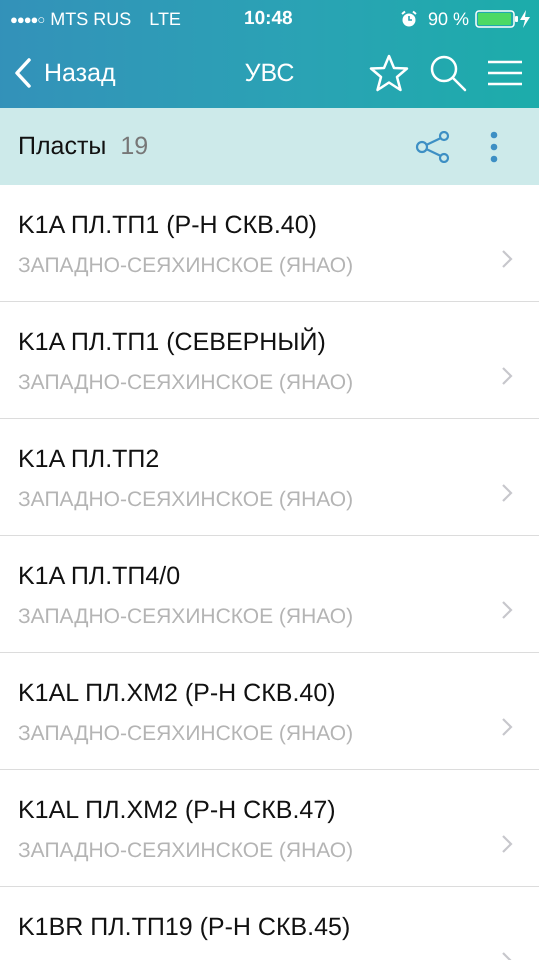 This screenshot has width=539, height=960. Describe the element at coordinates (409, 19) in the screenshot. I see `alarm-icon` at that location.